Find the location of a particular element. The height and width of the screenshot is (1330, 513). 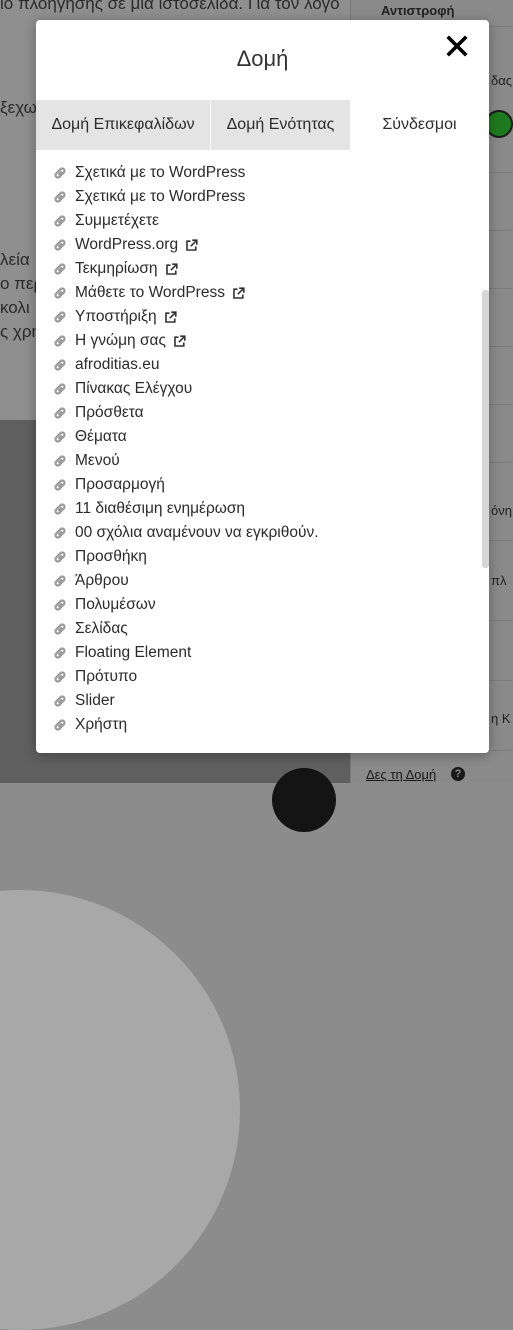

sidebar-text-fragment: η Κ is located at coordinates (501, 718).